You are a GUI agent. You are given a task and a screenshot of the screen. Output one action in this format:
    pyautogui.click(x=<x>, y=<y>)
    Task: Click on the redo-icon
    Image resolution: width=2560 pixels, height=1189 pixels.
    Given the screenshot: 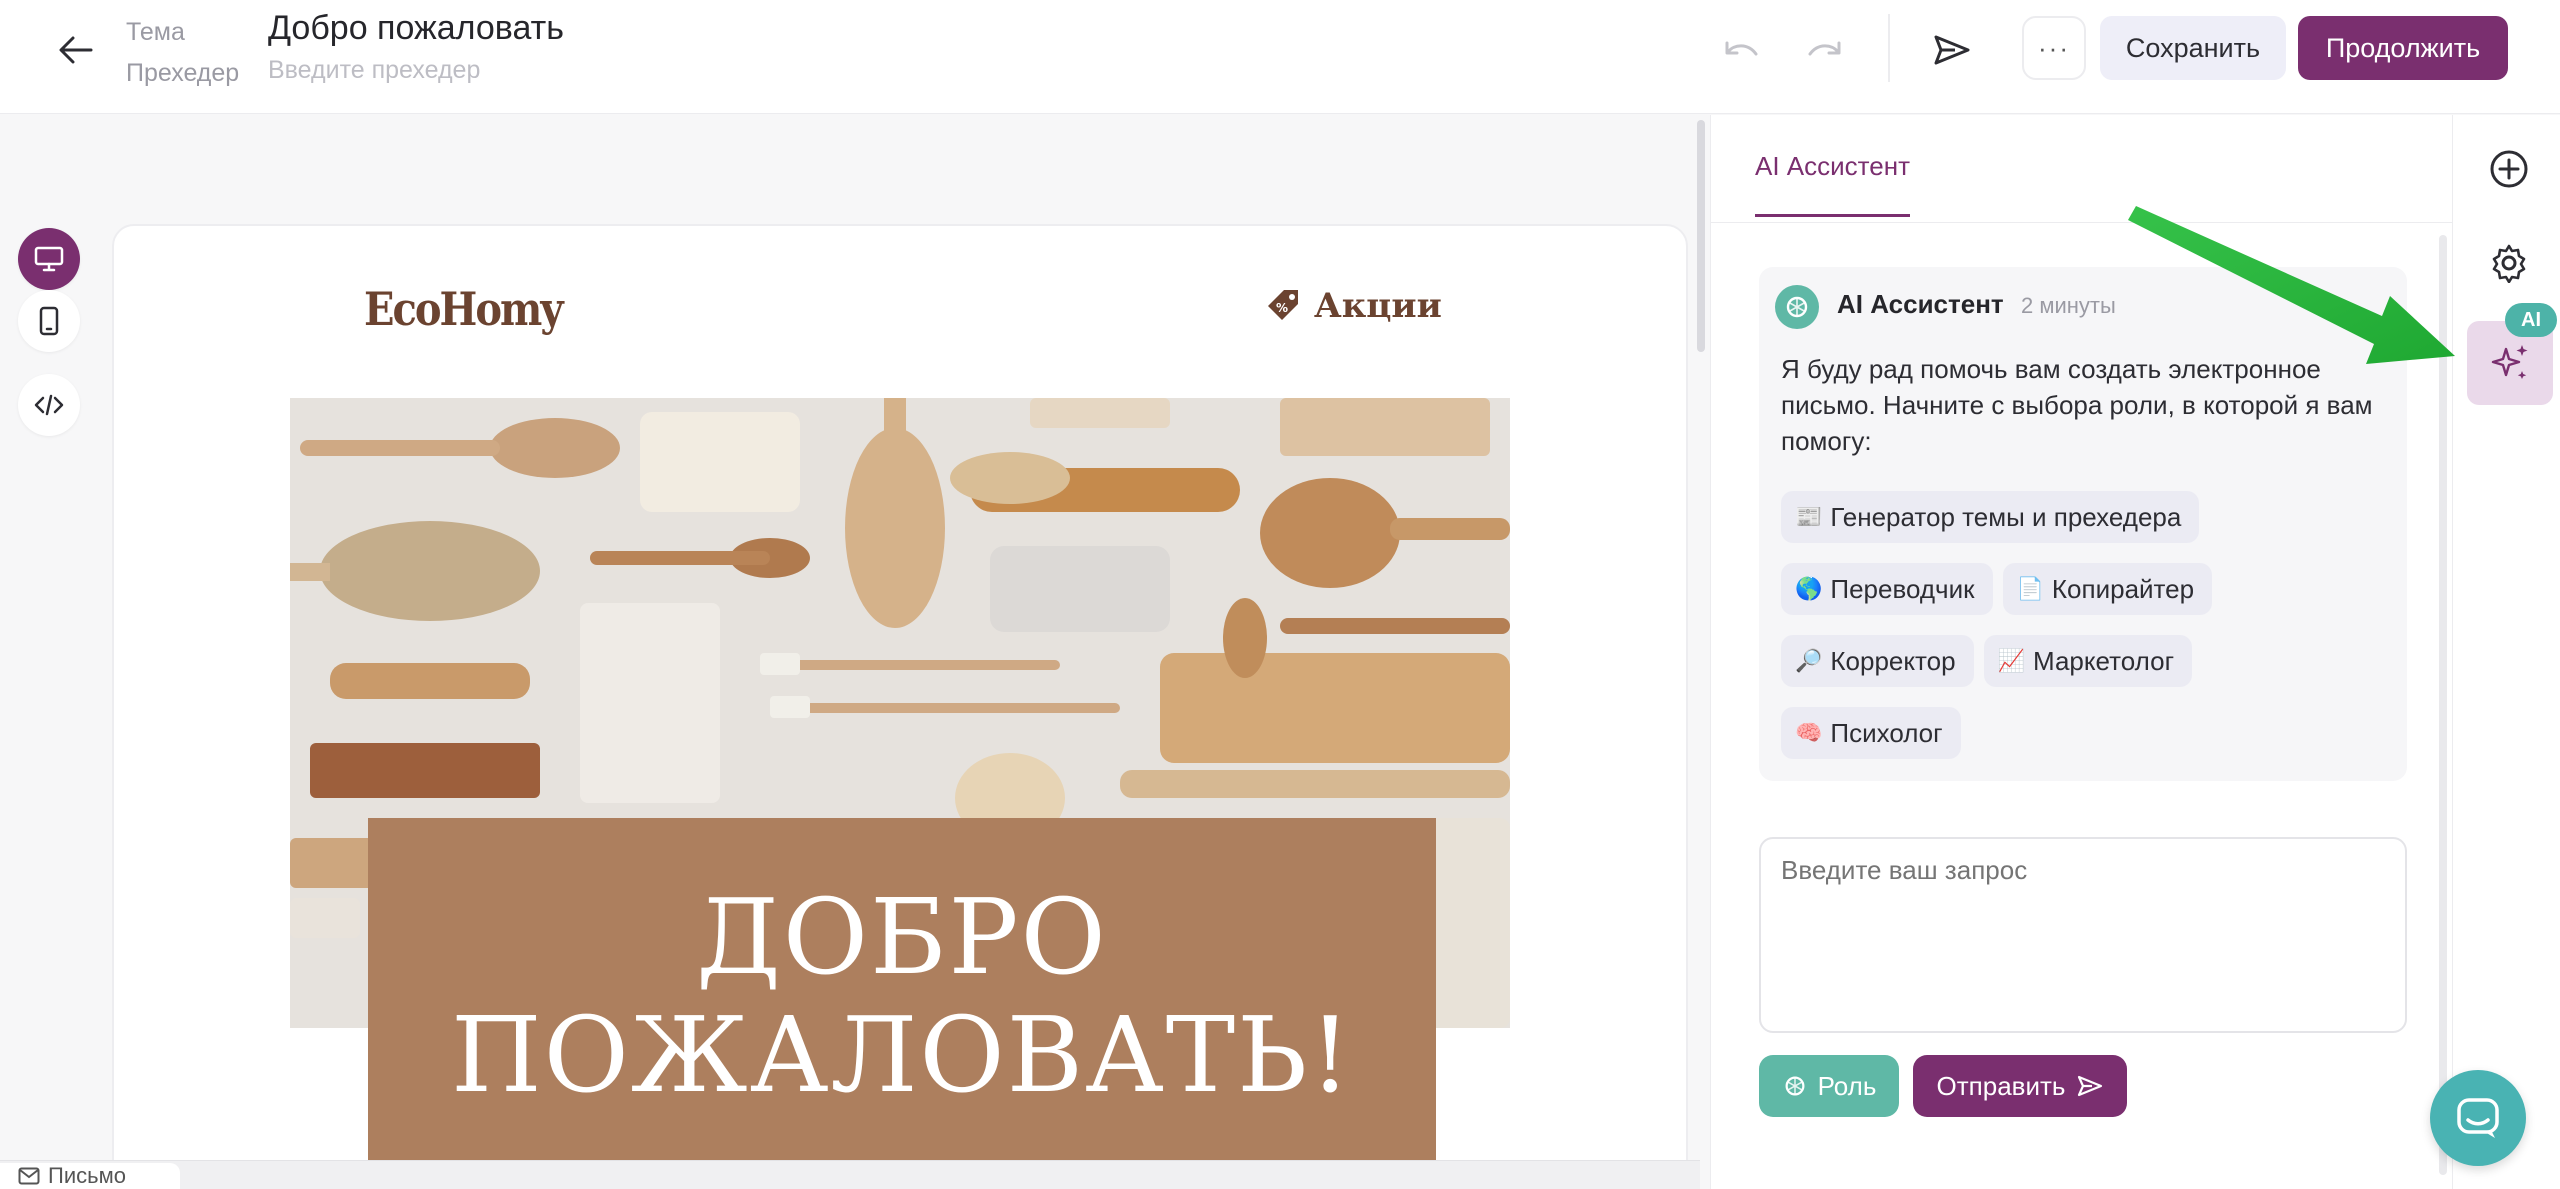 What is the action you would take?
    pyautogui.click(x=1824, y=48)
    